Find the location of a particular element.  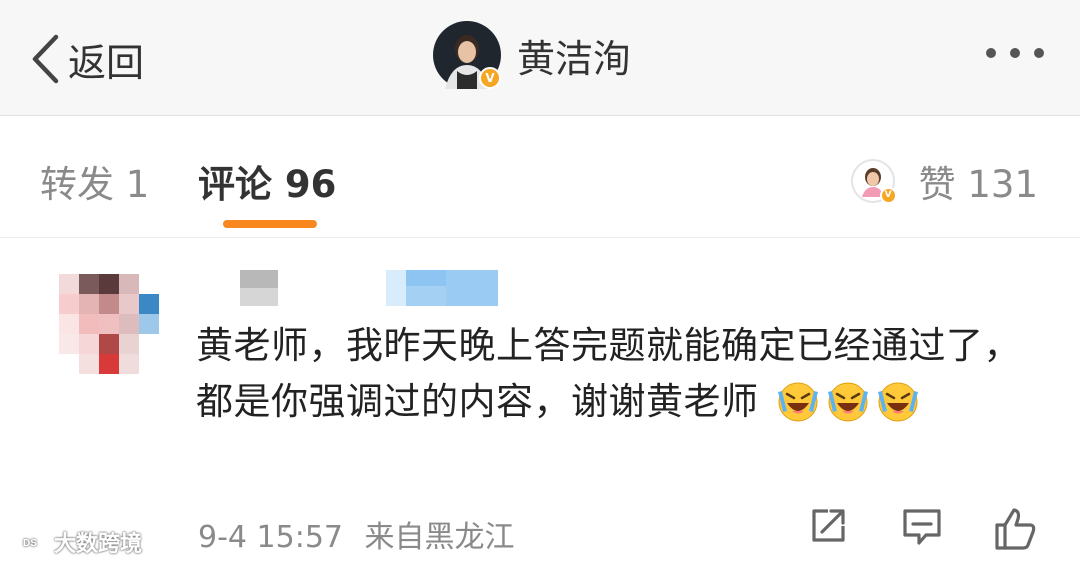

comment-source: 来自黑龙江 is located at coordinates (439, 537).